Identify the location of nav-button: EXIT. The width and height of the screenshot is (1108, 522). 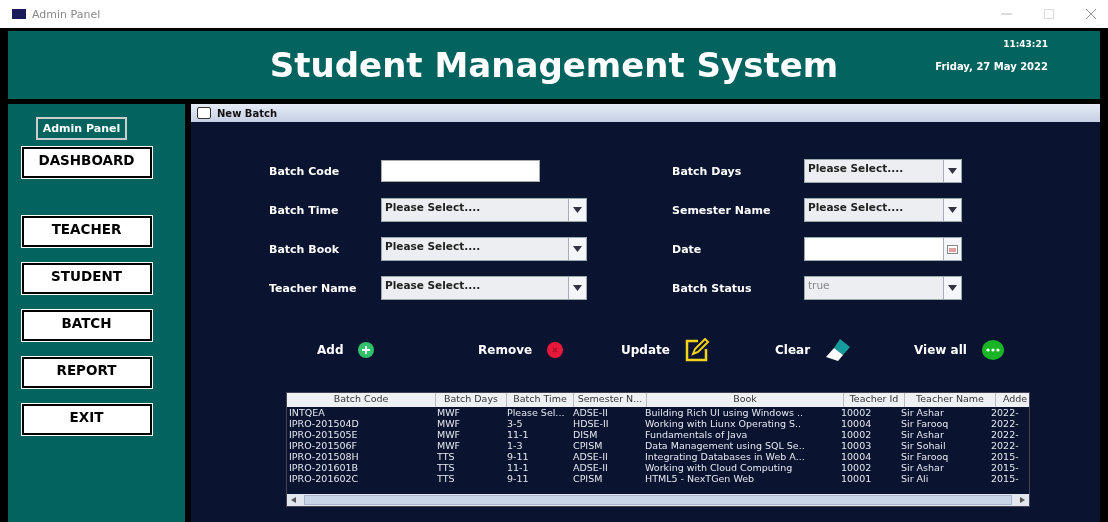
(86, 419).